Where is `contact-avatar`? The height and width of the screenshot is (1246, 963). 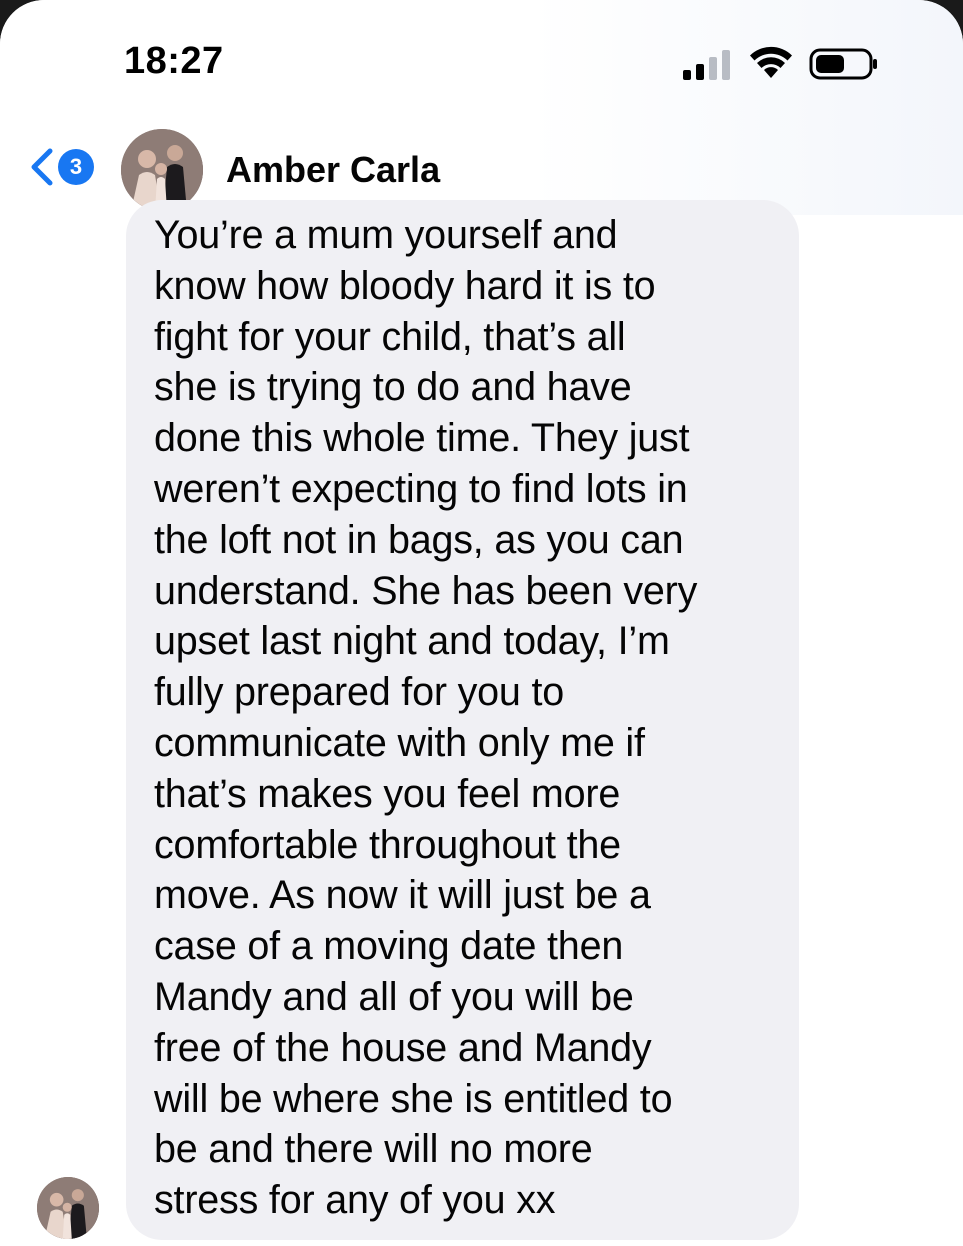 contact-avatar is located at coordinates (162, 170).